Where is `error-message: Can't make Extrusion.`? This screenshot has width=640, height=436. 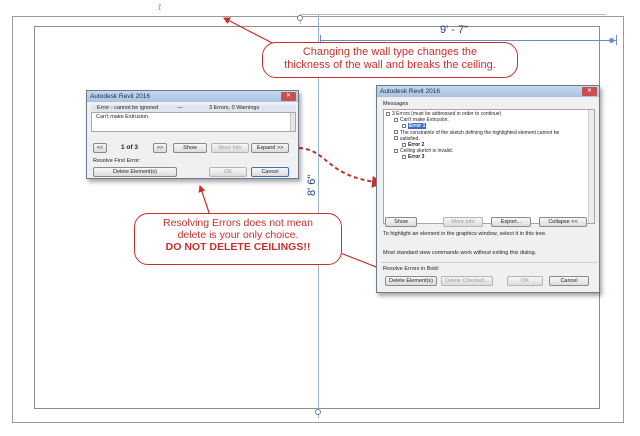
error-message: Can't make Extrusion. is located at coordinates (123, 117).